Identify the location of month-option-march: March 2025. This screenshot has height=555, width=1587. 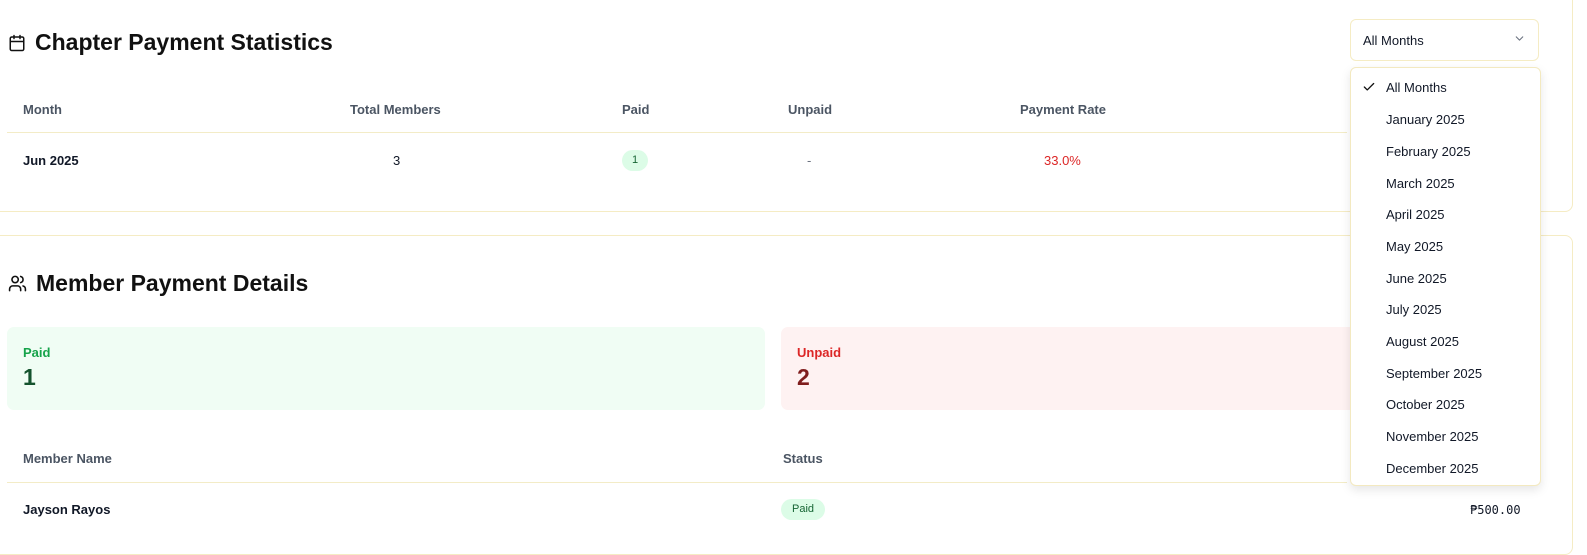
(1445, 183).